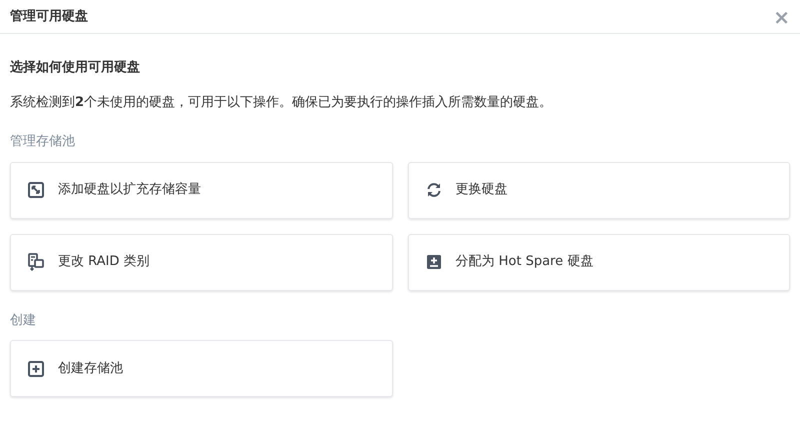 This screenshot has width=800, height=429. I want to click on option-card: 添加硬盘以扩充存储容量, so click(201, 190).